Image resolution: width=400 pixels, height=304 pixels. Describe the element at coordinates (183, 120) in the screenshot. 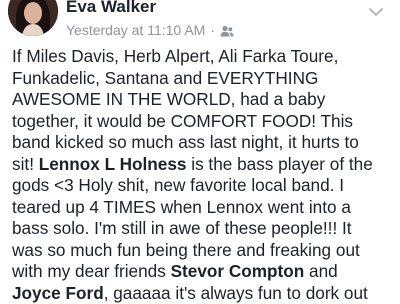

I see `post-text-segment: together, it would be COMFORT FOOD! This` at that location.